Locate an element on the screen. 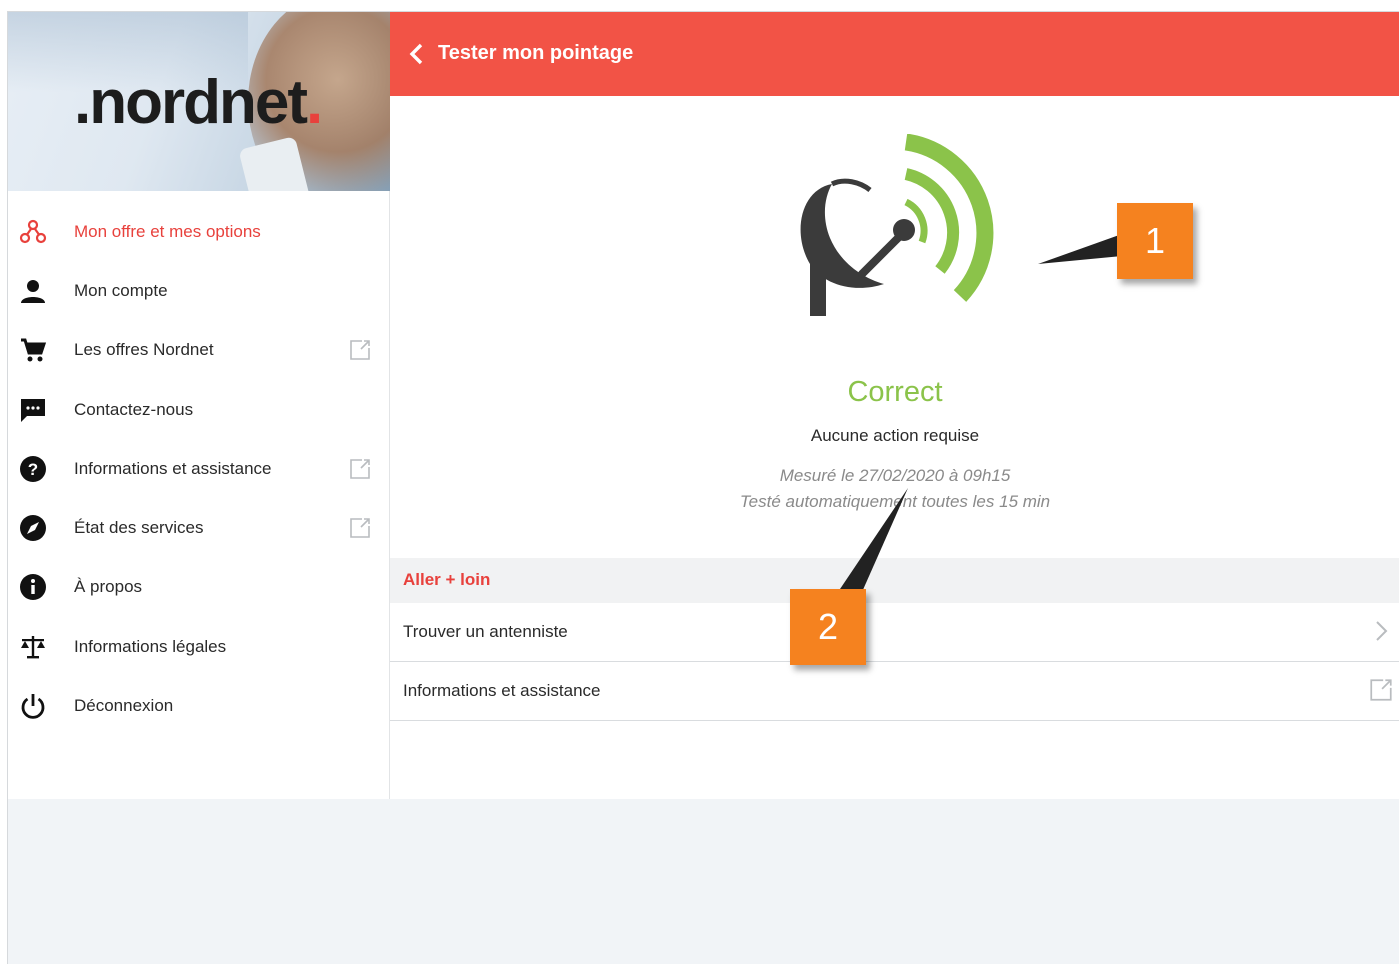 The height and width of the screenshot is (964, 1399). sidebar-item-mon-offre: Mon offre et mes options is located at coordinates (199, 231).